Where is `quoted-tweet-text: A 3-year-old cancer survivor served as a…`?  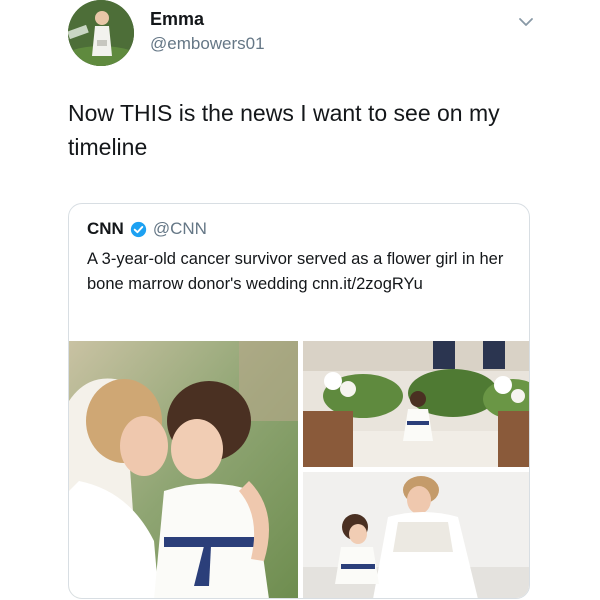
quoted-tweet-text: A 3-year-old cancer survivor served as a… is located at coordinates (295, 271).